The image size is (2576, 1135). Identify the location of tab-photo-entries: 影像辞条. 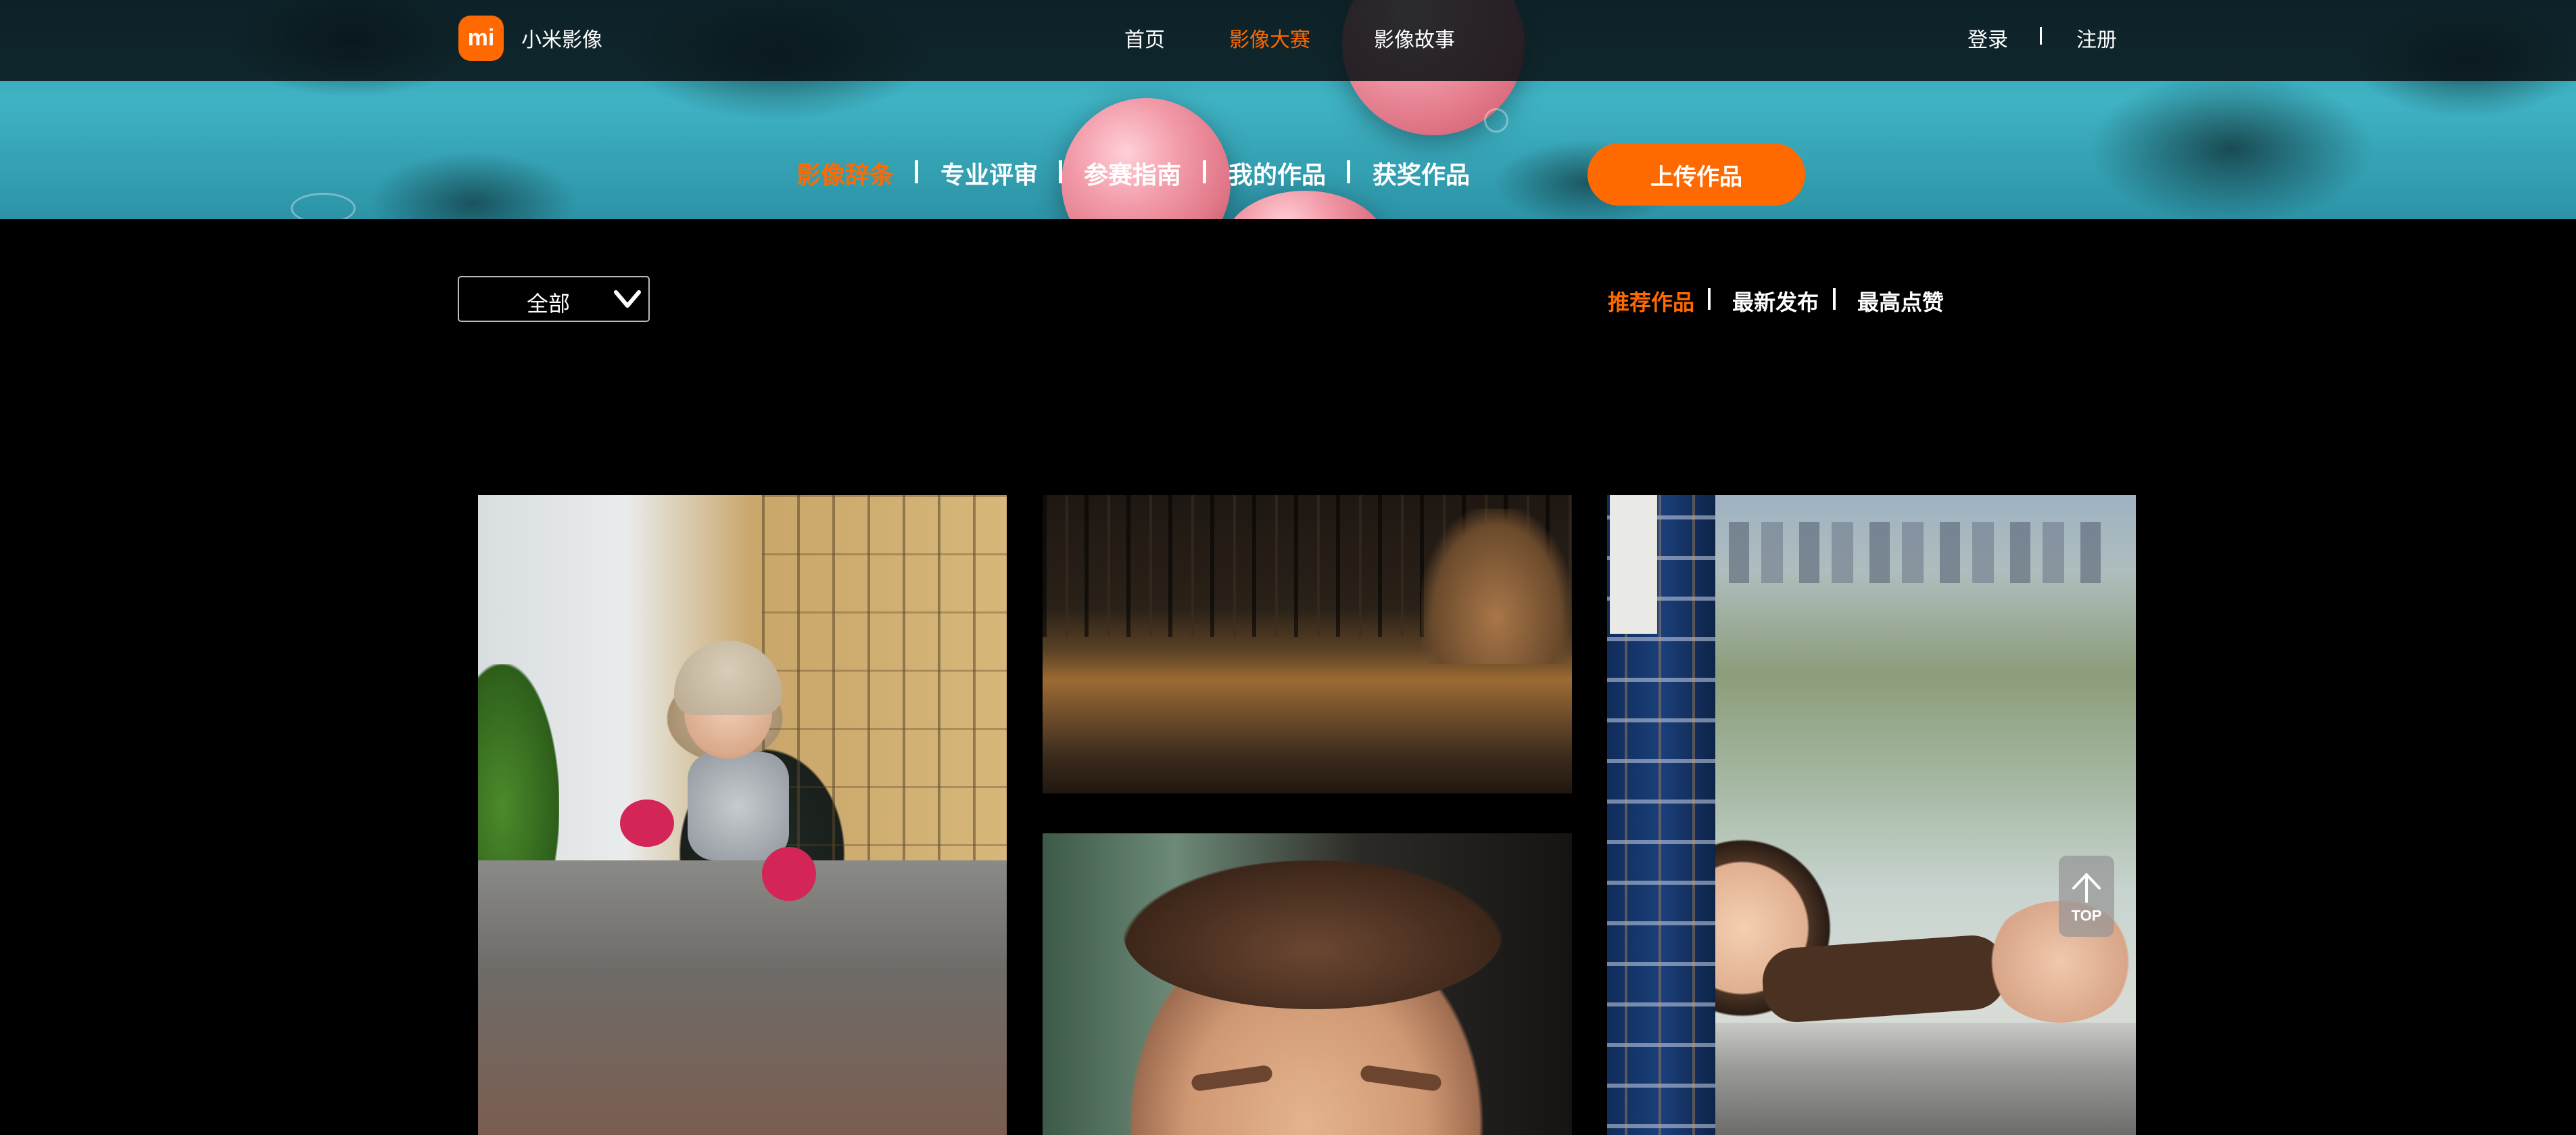
(845, 173).